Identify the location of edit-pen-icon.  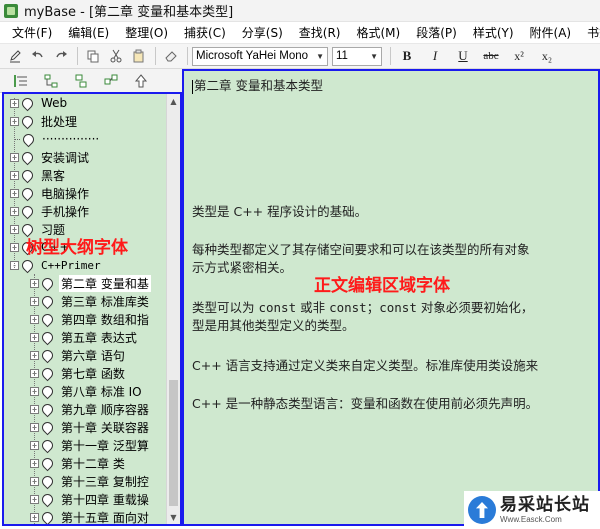
(15, 56).